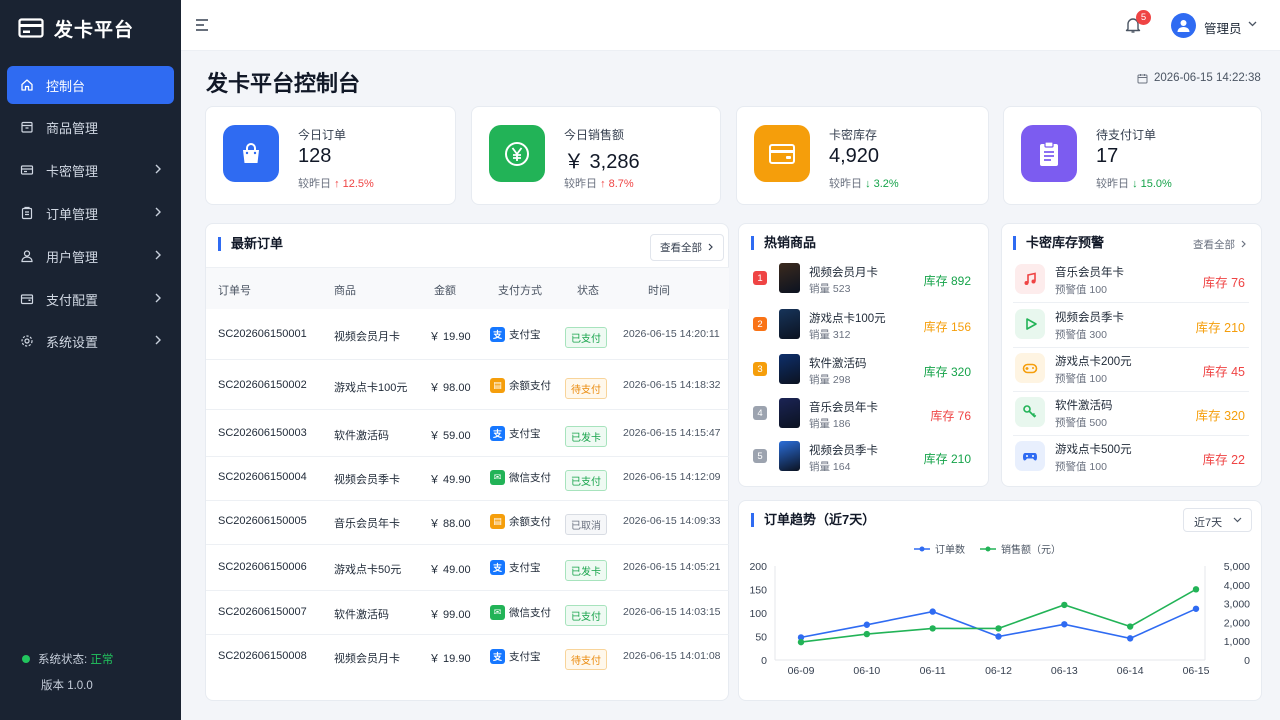  Describe the element at coordinates (90, 28) in the screenshot. I see `logo: 发卡平台` at that location.